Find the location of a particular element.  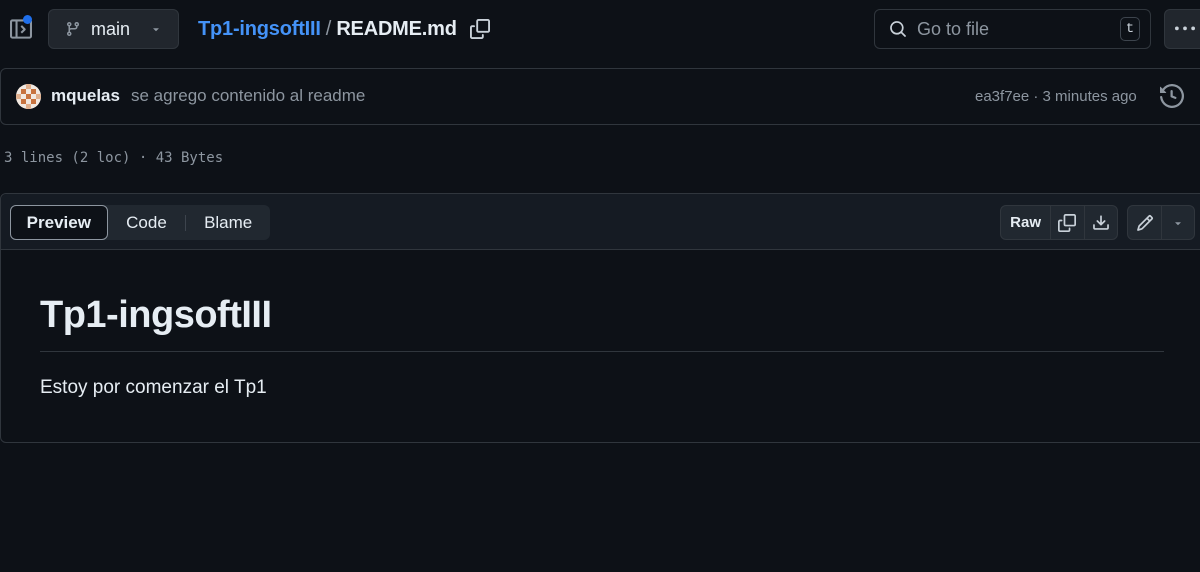

breadcrumb-repo-link: Tp1-ingsoftIII is located at coordinates (259, 29).